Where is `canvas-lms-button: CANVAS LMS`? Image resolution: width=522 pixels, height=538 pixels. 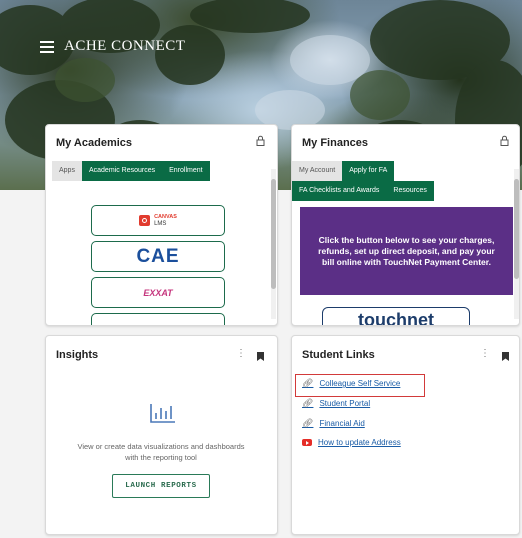
canvas-lms-button: CANVAS LMS is located at coordinates (158, 220).